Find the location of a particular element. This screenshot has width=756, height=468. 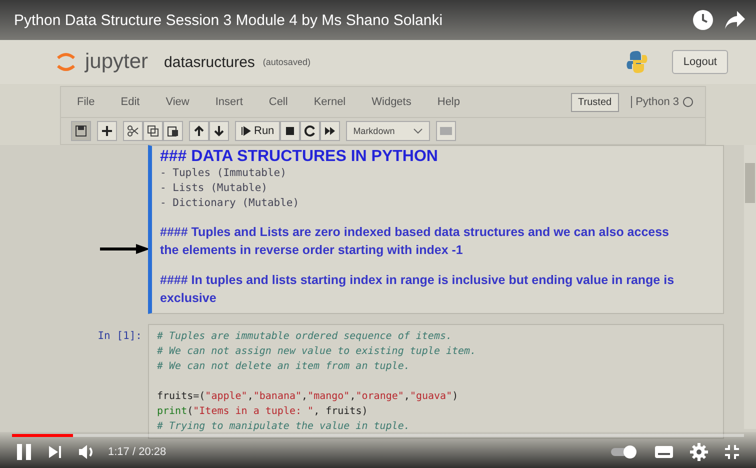

save-icon is located at coordinates (81, 131).